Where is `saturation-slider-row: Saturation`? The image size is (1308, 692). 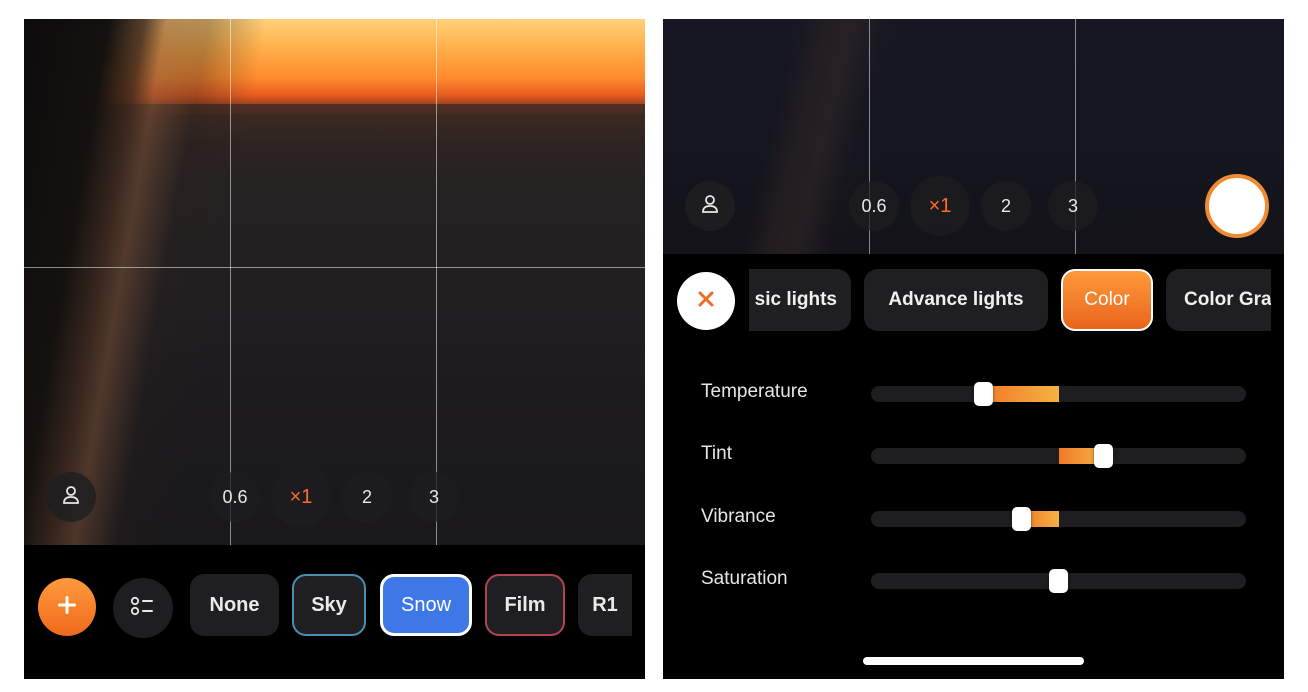
saturation-slider-row: Saturation is located at coordinates (973, 580).